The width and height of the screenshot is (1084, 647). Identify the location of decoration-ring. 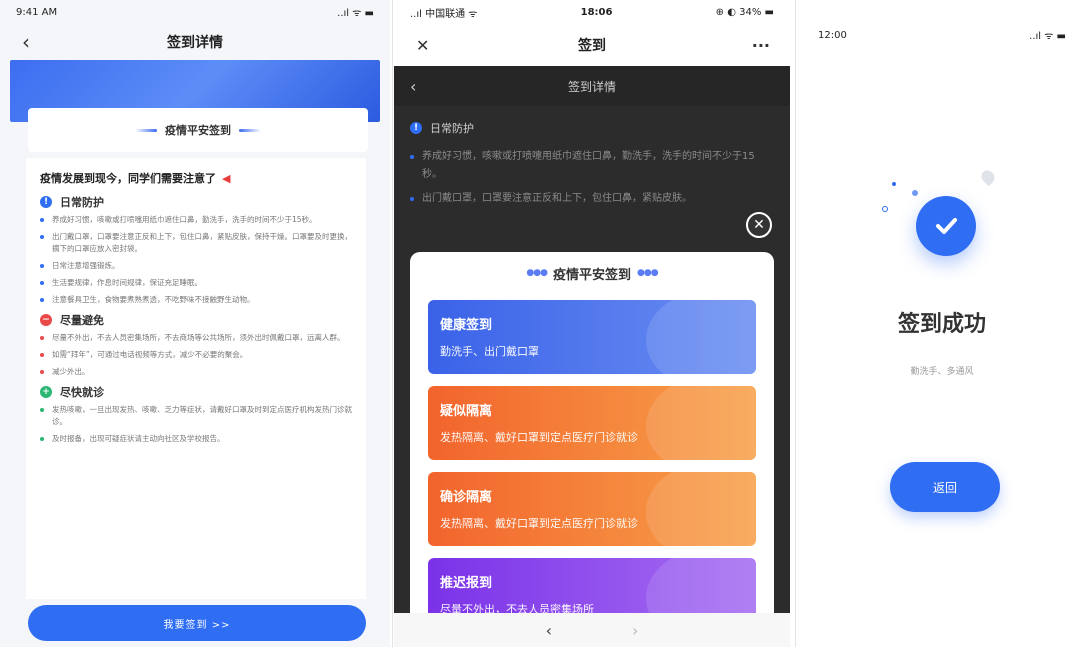
(885, 209).